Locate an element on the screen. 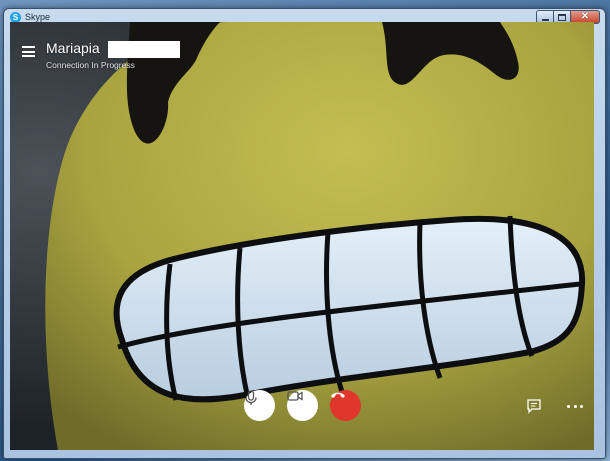 The image size is (610, 461). microphone-button is located at coordinates (259, 405).